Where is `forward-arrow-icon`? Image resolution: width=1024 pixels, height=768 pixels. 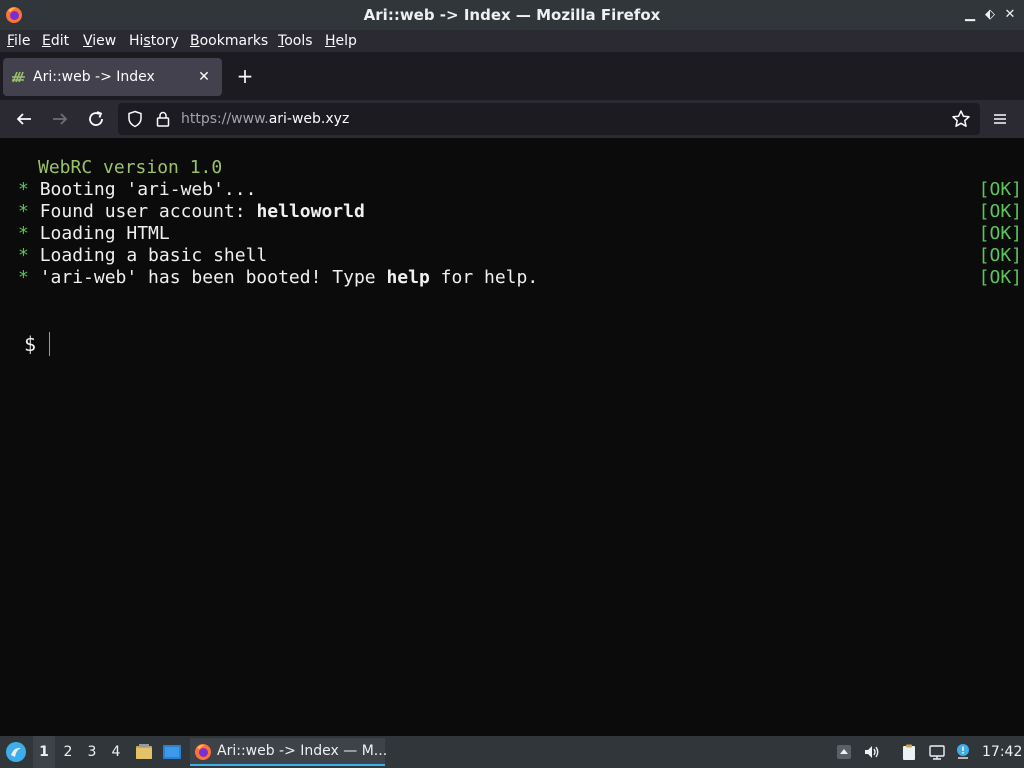
forward-arrow-icon is located at coordinates (60, 119).